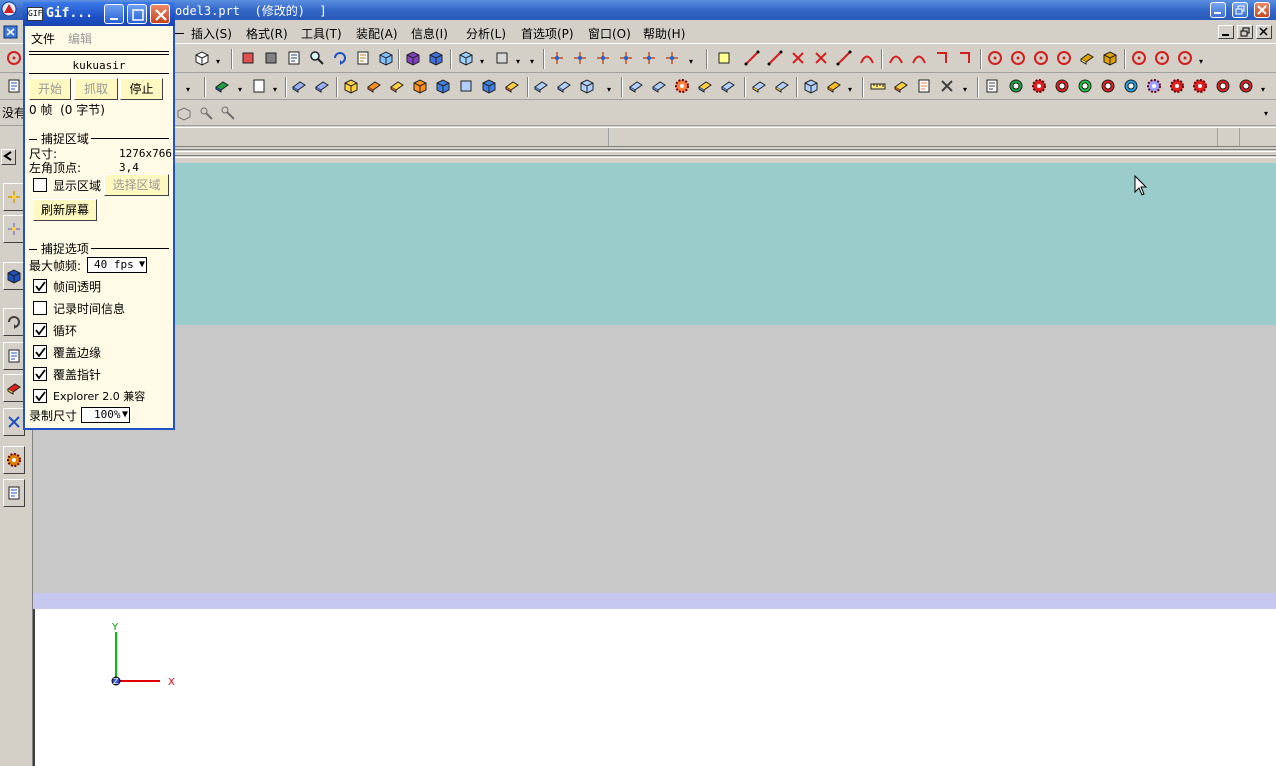 The image size is (1276, 766). I want to click on menu-item-1: 格式(R), so click(267, 33).